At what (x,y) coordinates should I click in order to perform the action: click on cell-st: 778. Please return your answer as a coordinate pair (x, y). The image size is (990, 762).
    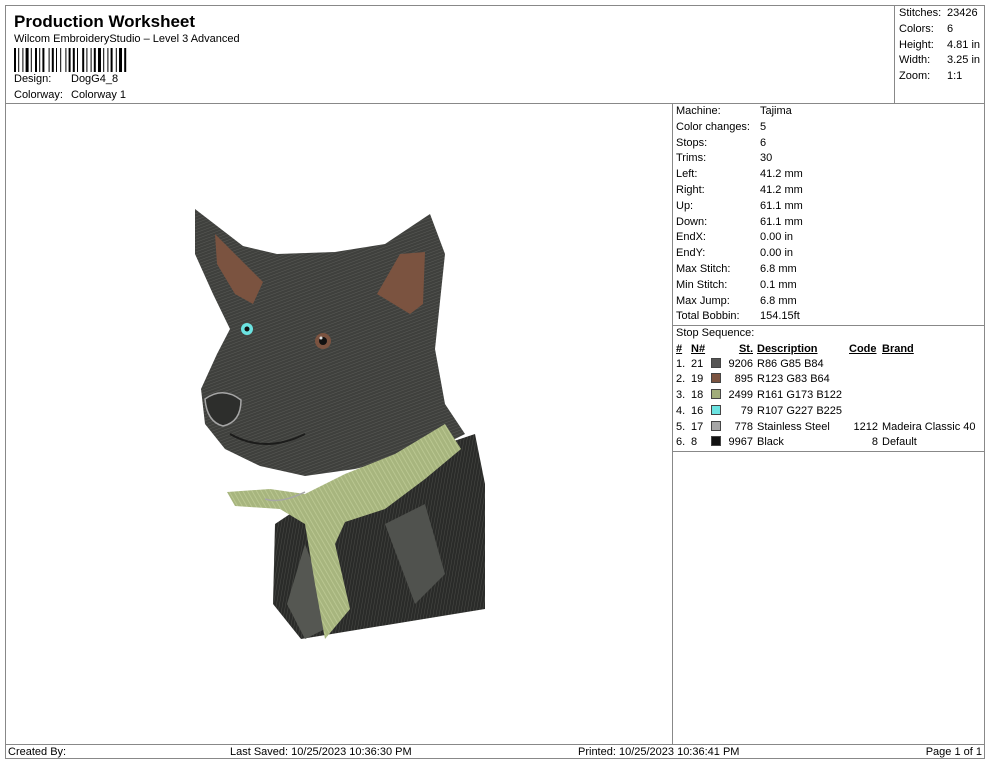
    Looking at the image, I should click on (743, 426).